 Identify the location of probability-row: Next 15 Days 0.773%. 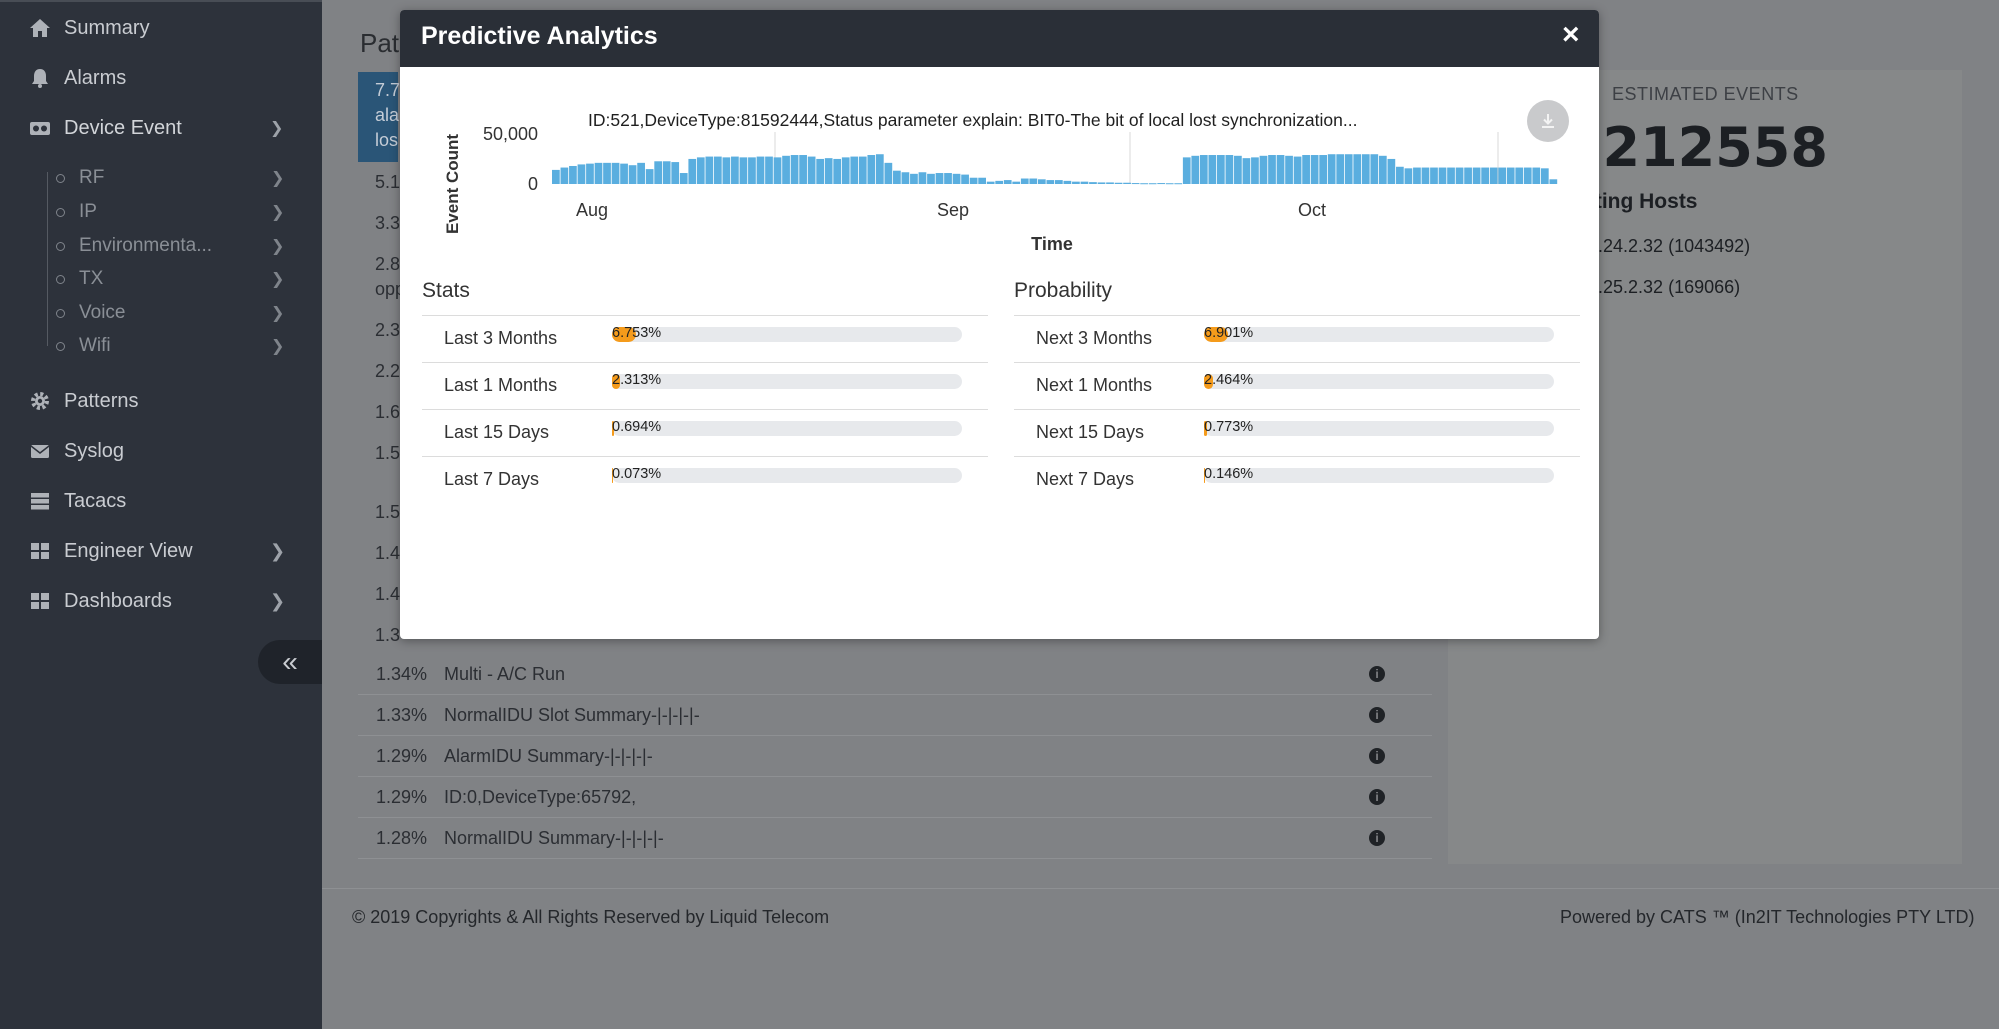
(1297, 432).